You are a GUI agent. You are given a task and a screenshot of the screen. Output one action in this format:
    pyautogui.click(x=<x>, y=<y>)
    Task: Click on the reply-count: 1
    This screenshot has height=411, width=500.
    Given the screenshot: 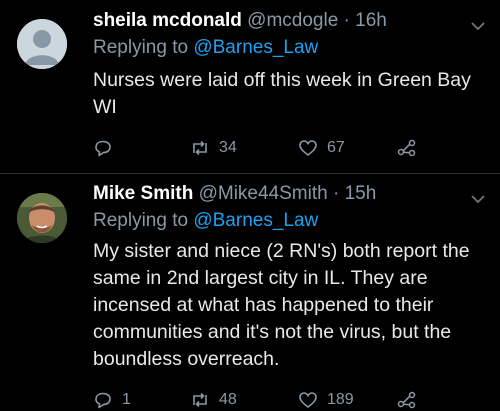 What is the action you would take?
    pyautogui.click(x=126, y=399)
    